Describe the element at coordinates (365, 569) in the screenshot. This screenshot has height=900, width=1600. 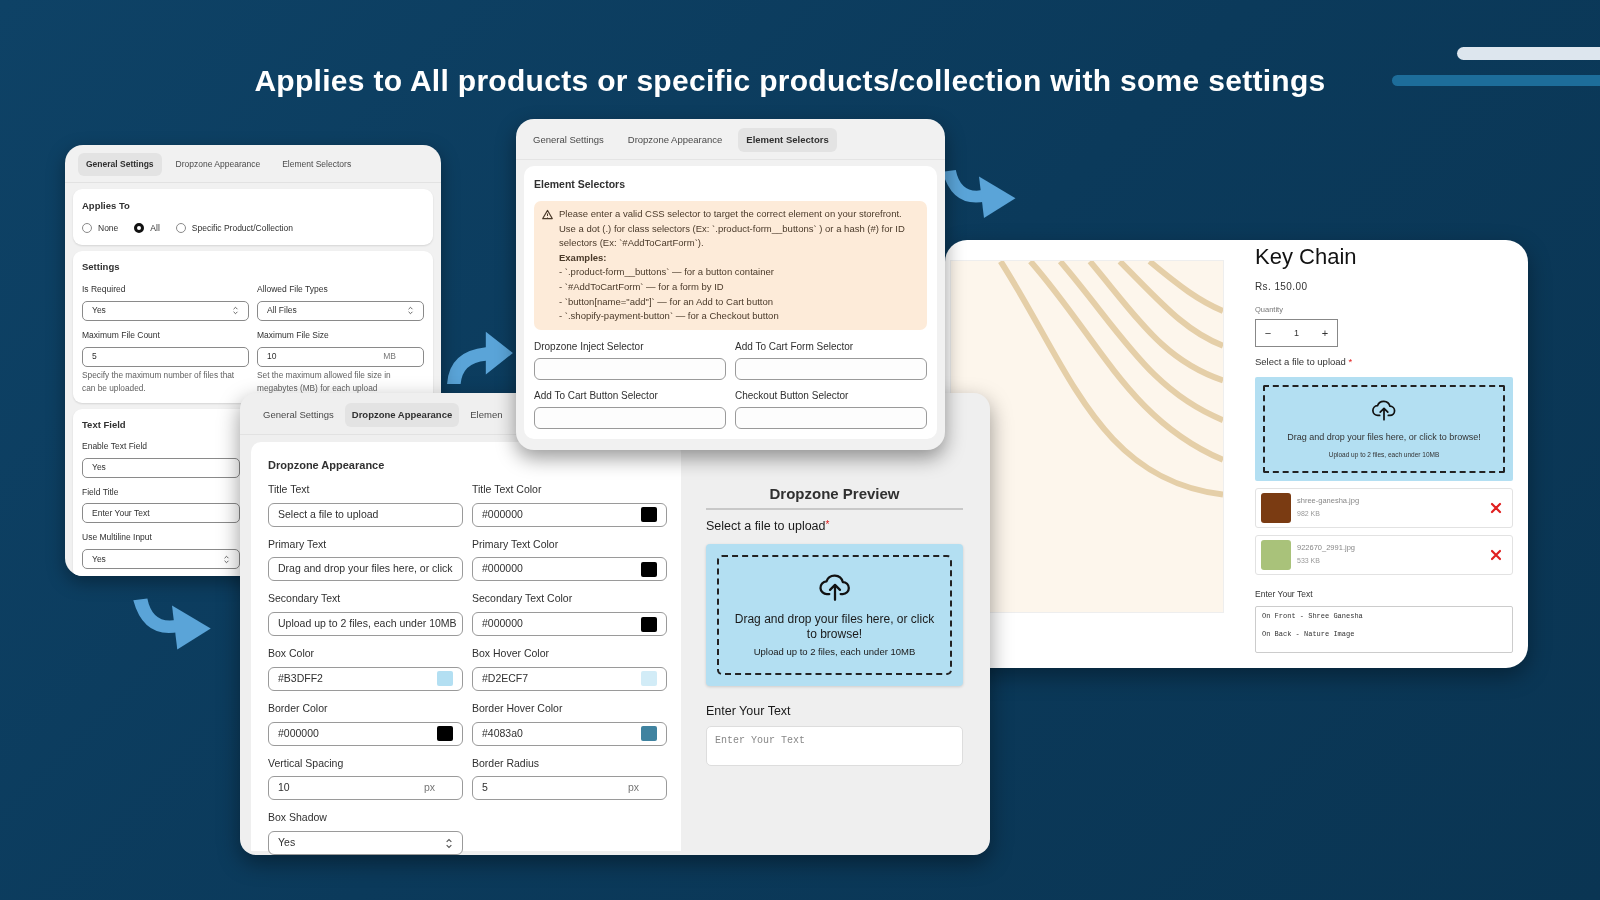
I see `input-field: Drag and drop your files here, or click` at that location.